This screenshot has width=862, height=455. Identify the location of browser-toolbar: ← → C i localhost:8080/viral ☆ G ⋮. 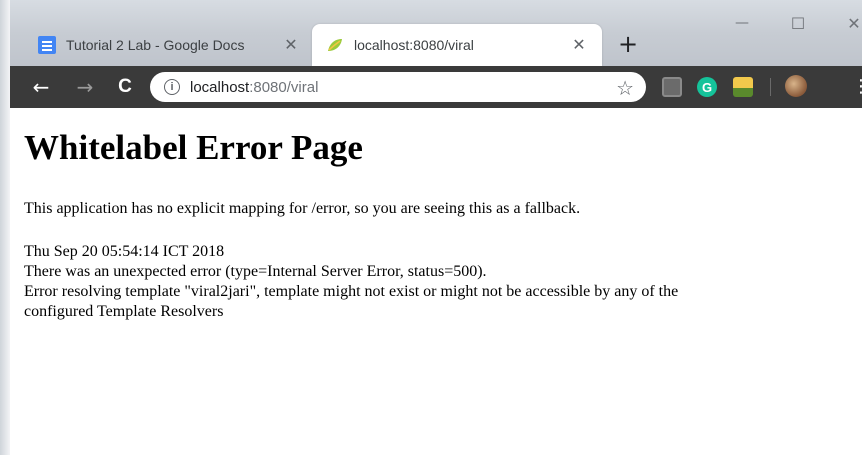
(431, 87).